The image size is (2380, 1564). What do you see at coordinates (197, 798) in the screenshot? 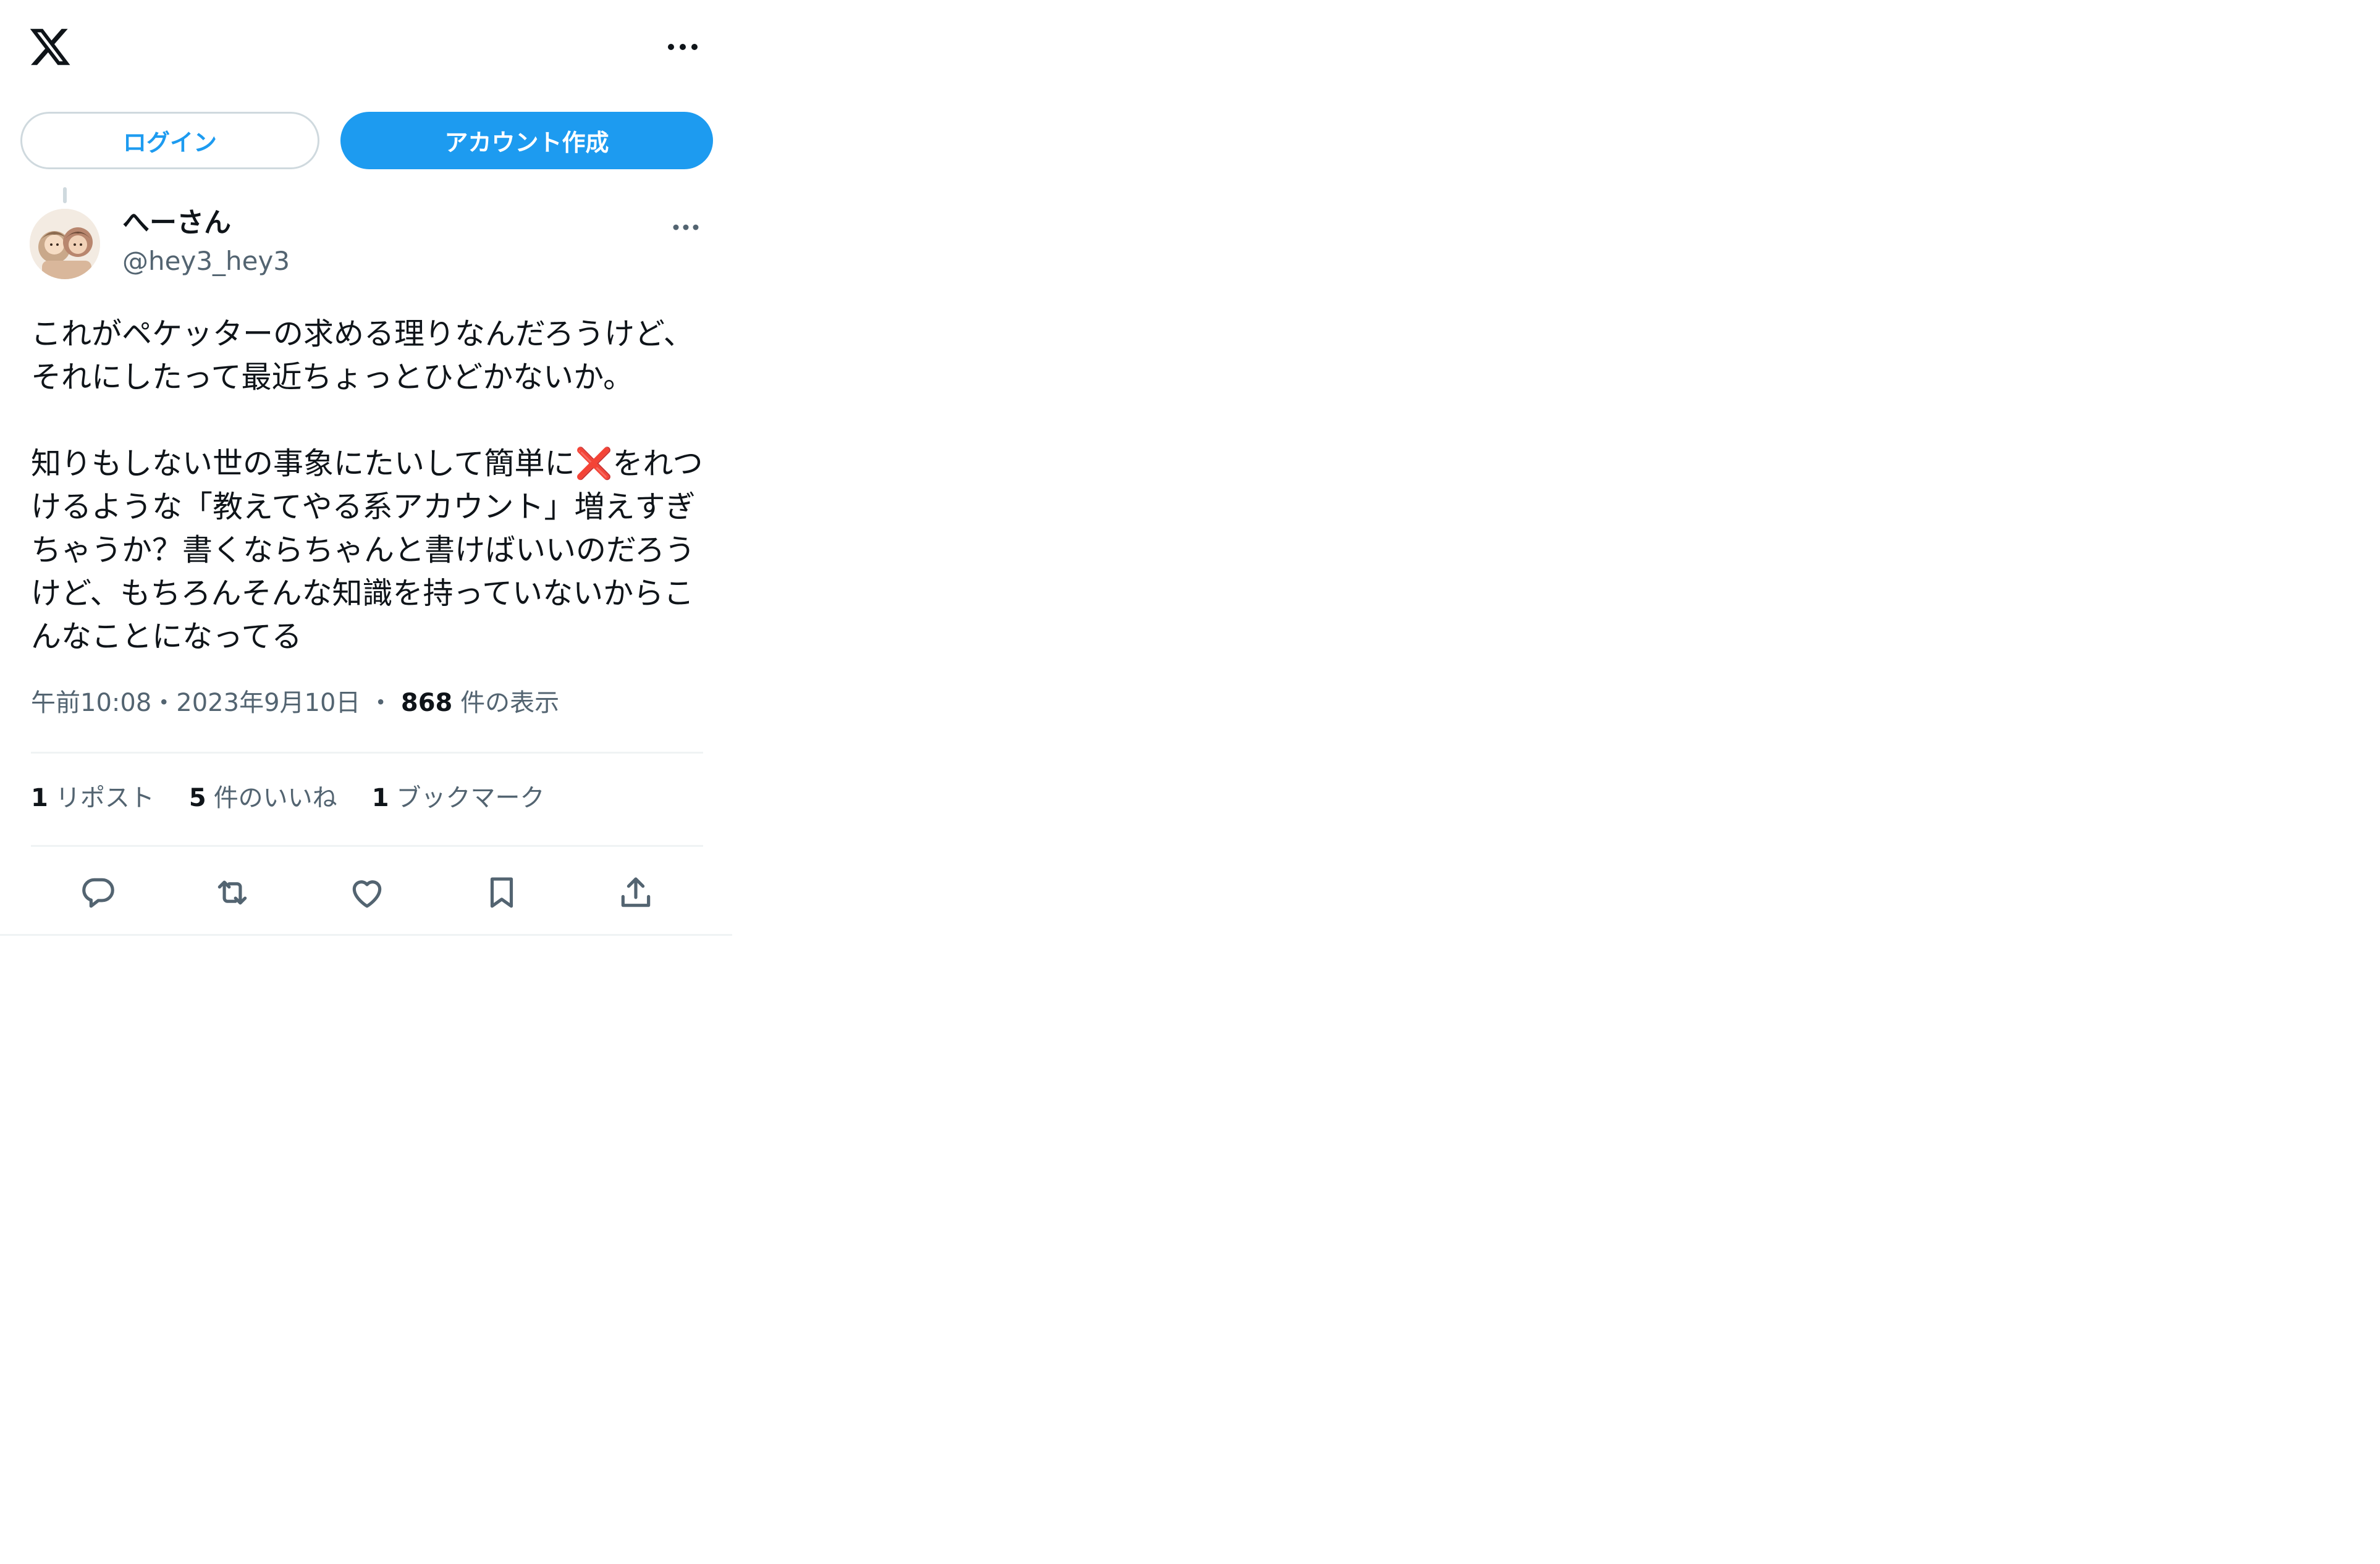
I see `likes-count: 5` at bounding box center [197, 798].